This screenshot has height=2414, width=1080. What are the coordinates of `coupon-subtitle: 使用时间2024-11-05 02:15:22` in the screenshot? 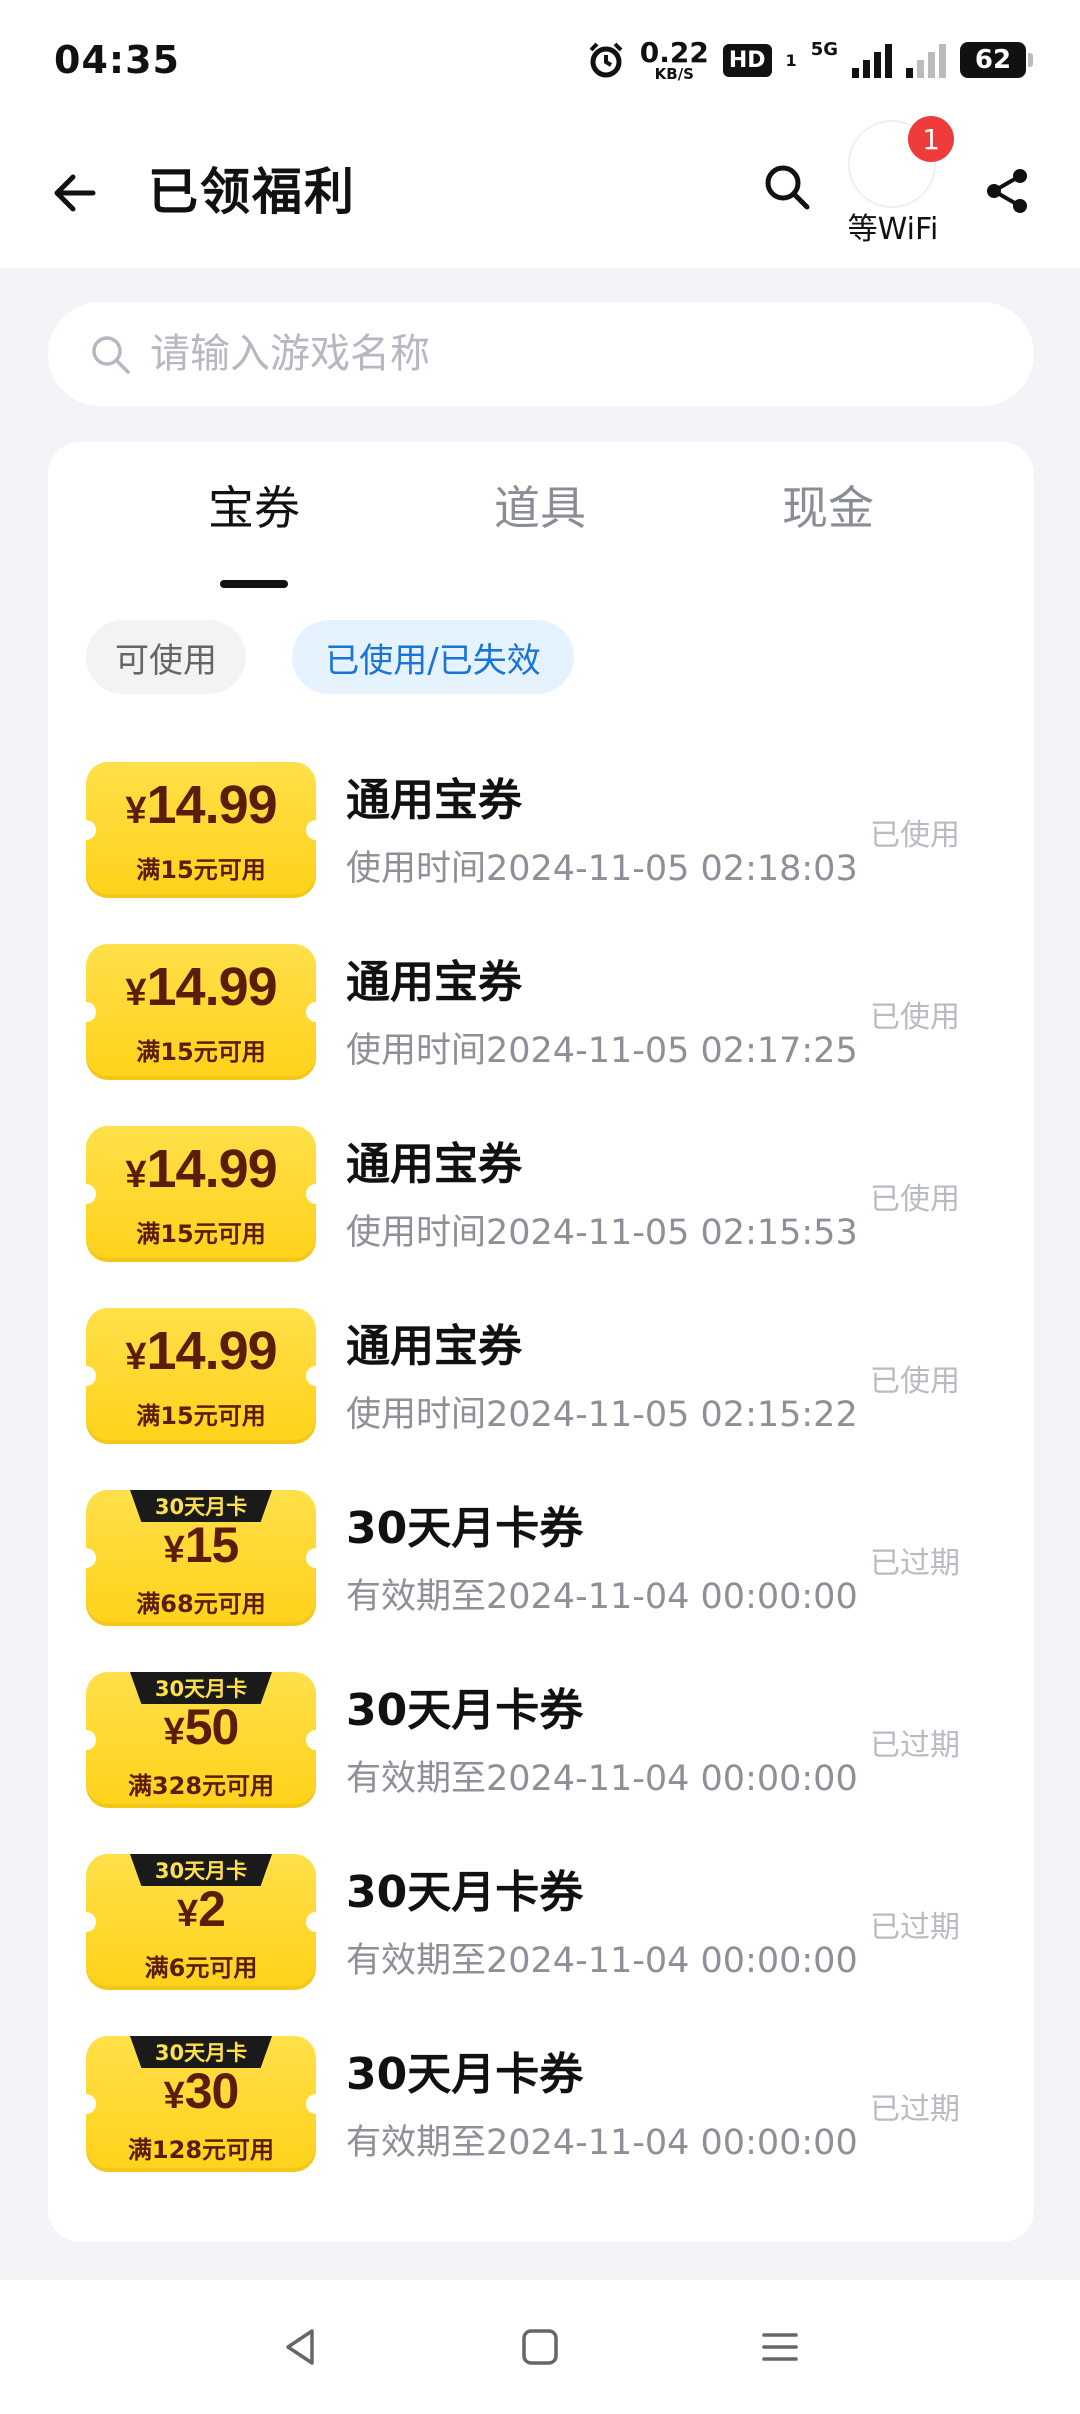 It's located at (602, 1415).